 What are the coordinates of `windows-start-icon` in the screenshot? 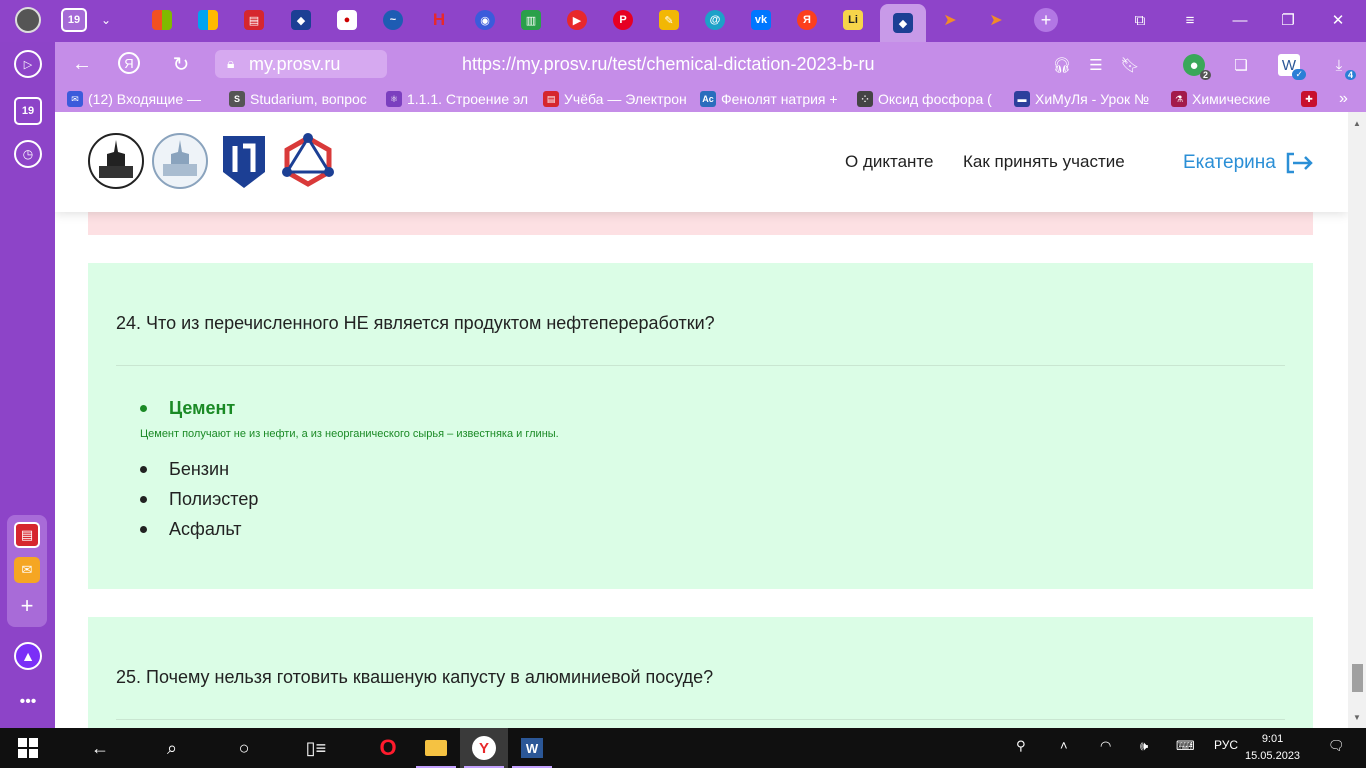 It's located at (28, 748).